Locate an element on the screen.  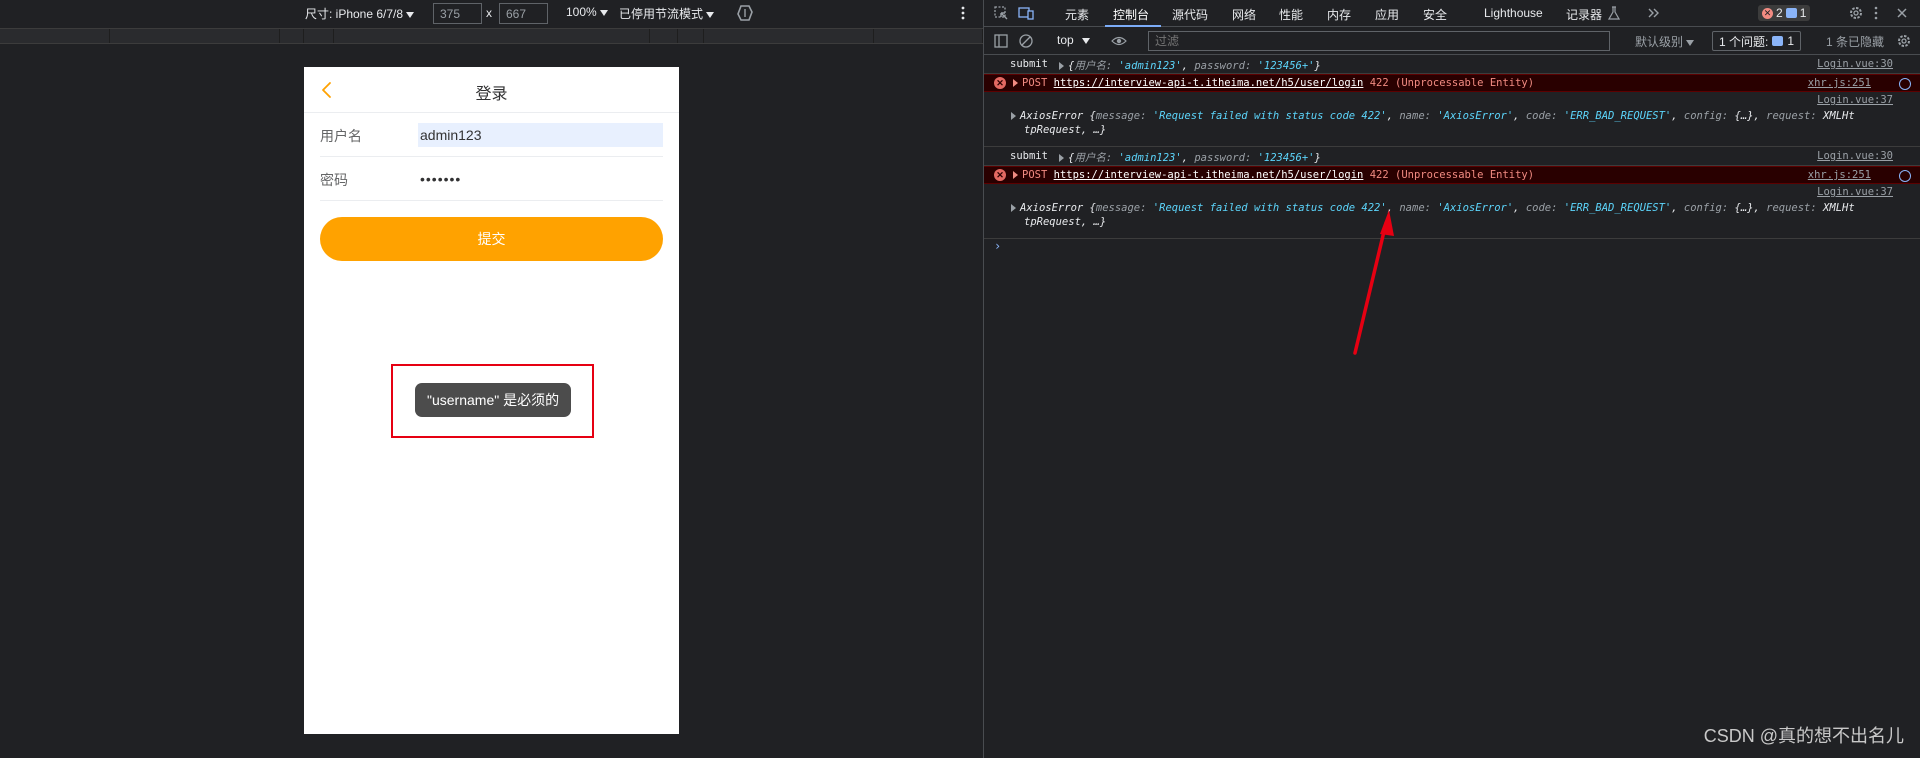
console-toolbar: top 默认级别 1 个问题: 1 1 条已隐藏 is located at coordinates (1452, 41).